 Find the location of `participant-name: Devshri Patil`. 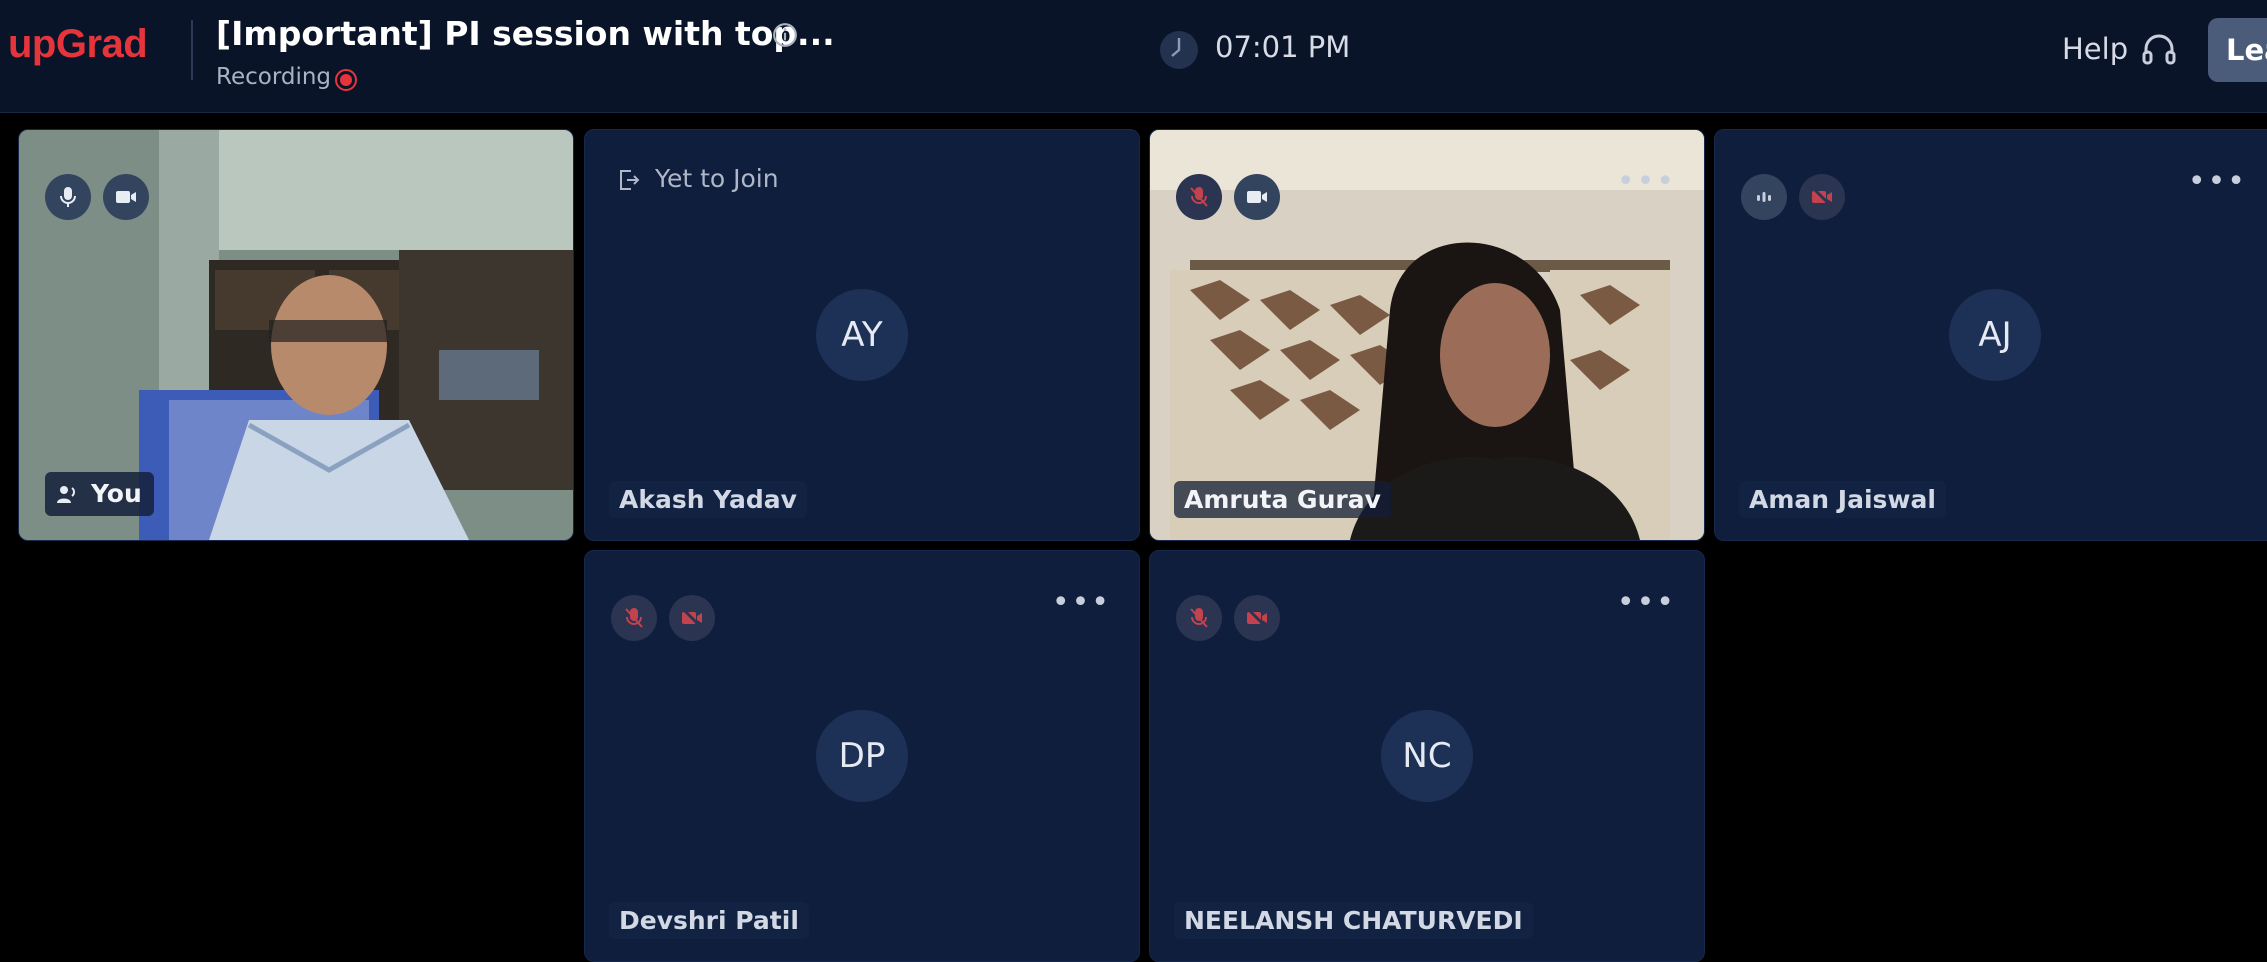

participant-name: Devshri Patil is located at coordinates (709, 920).